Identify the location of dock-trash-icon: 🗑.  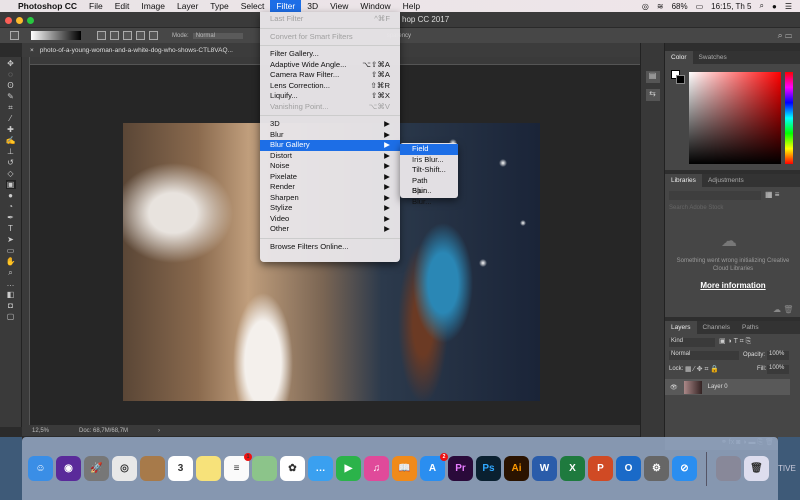
(756, 468).